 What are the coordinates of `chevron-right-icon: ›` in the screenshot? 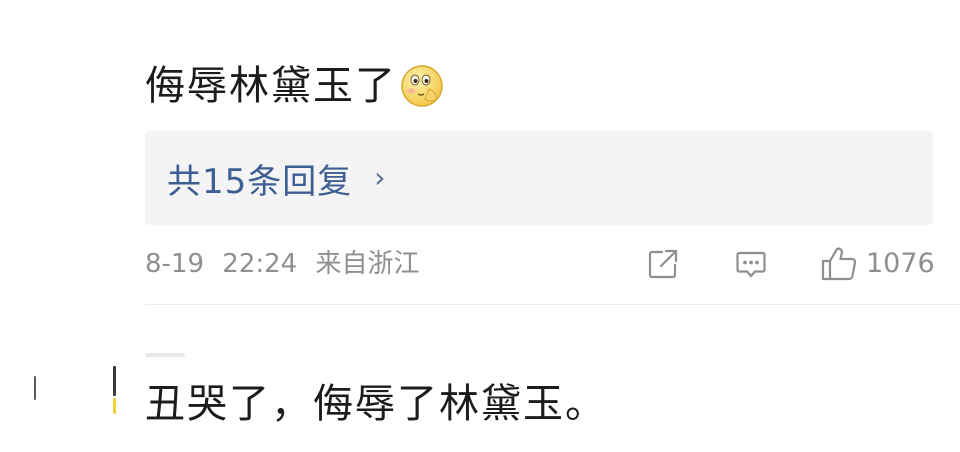 It's located at (380, 177).